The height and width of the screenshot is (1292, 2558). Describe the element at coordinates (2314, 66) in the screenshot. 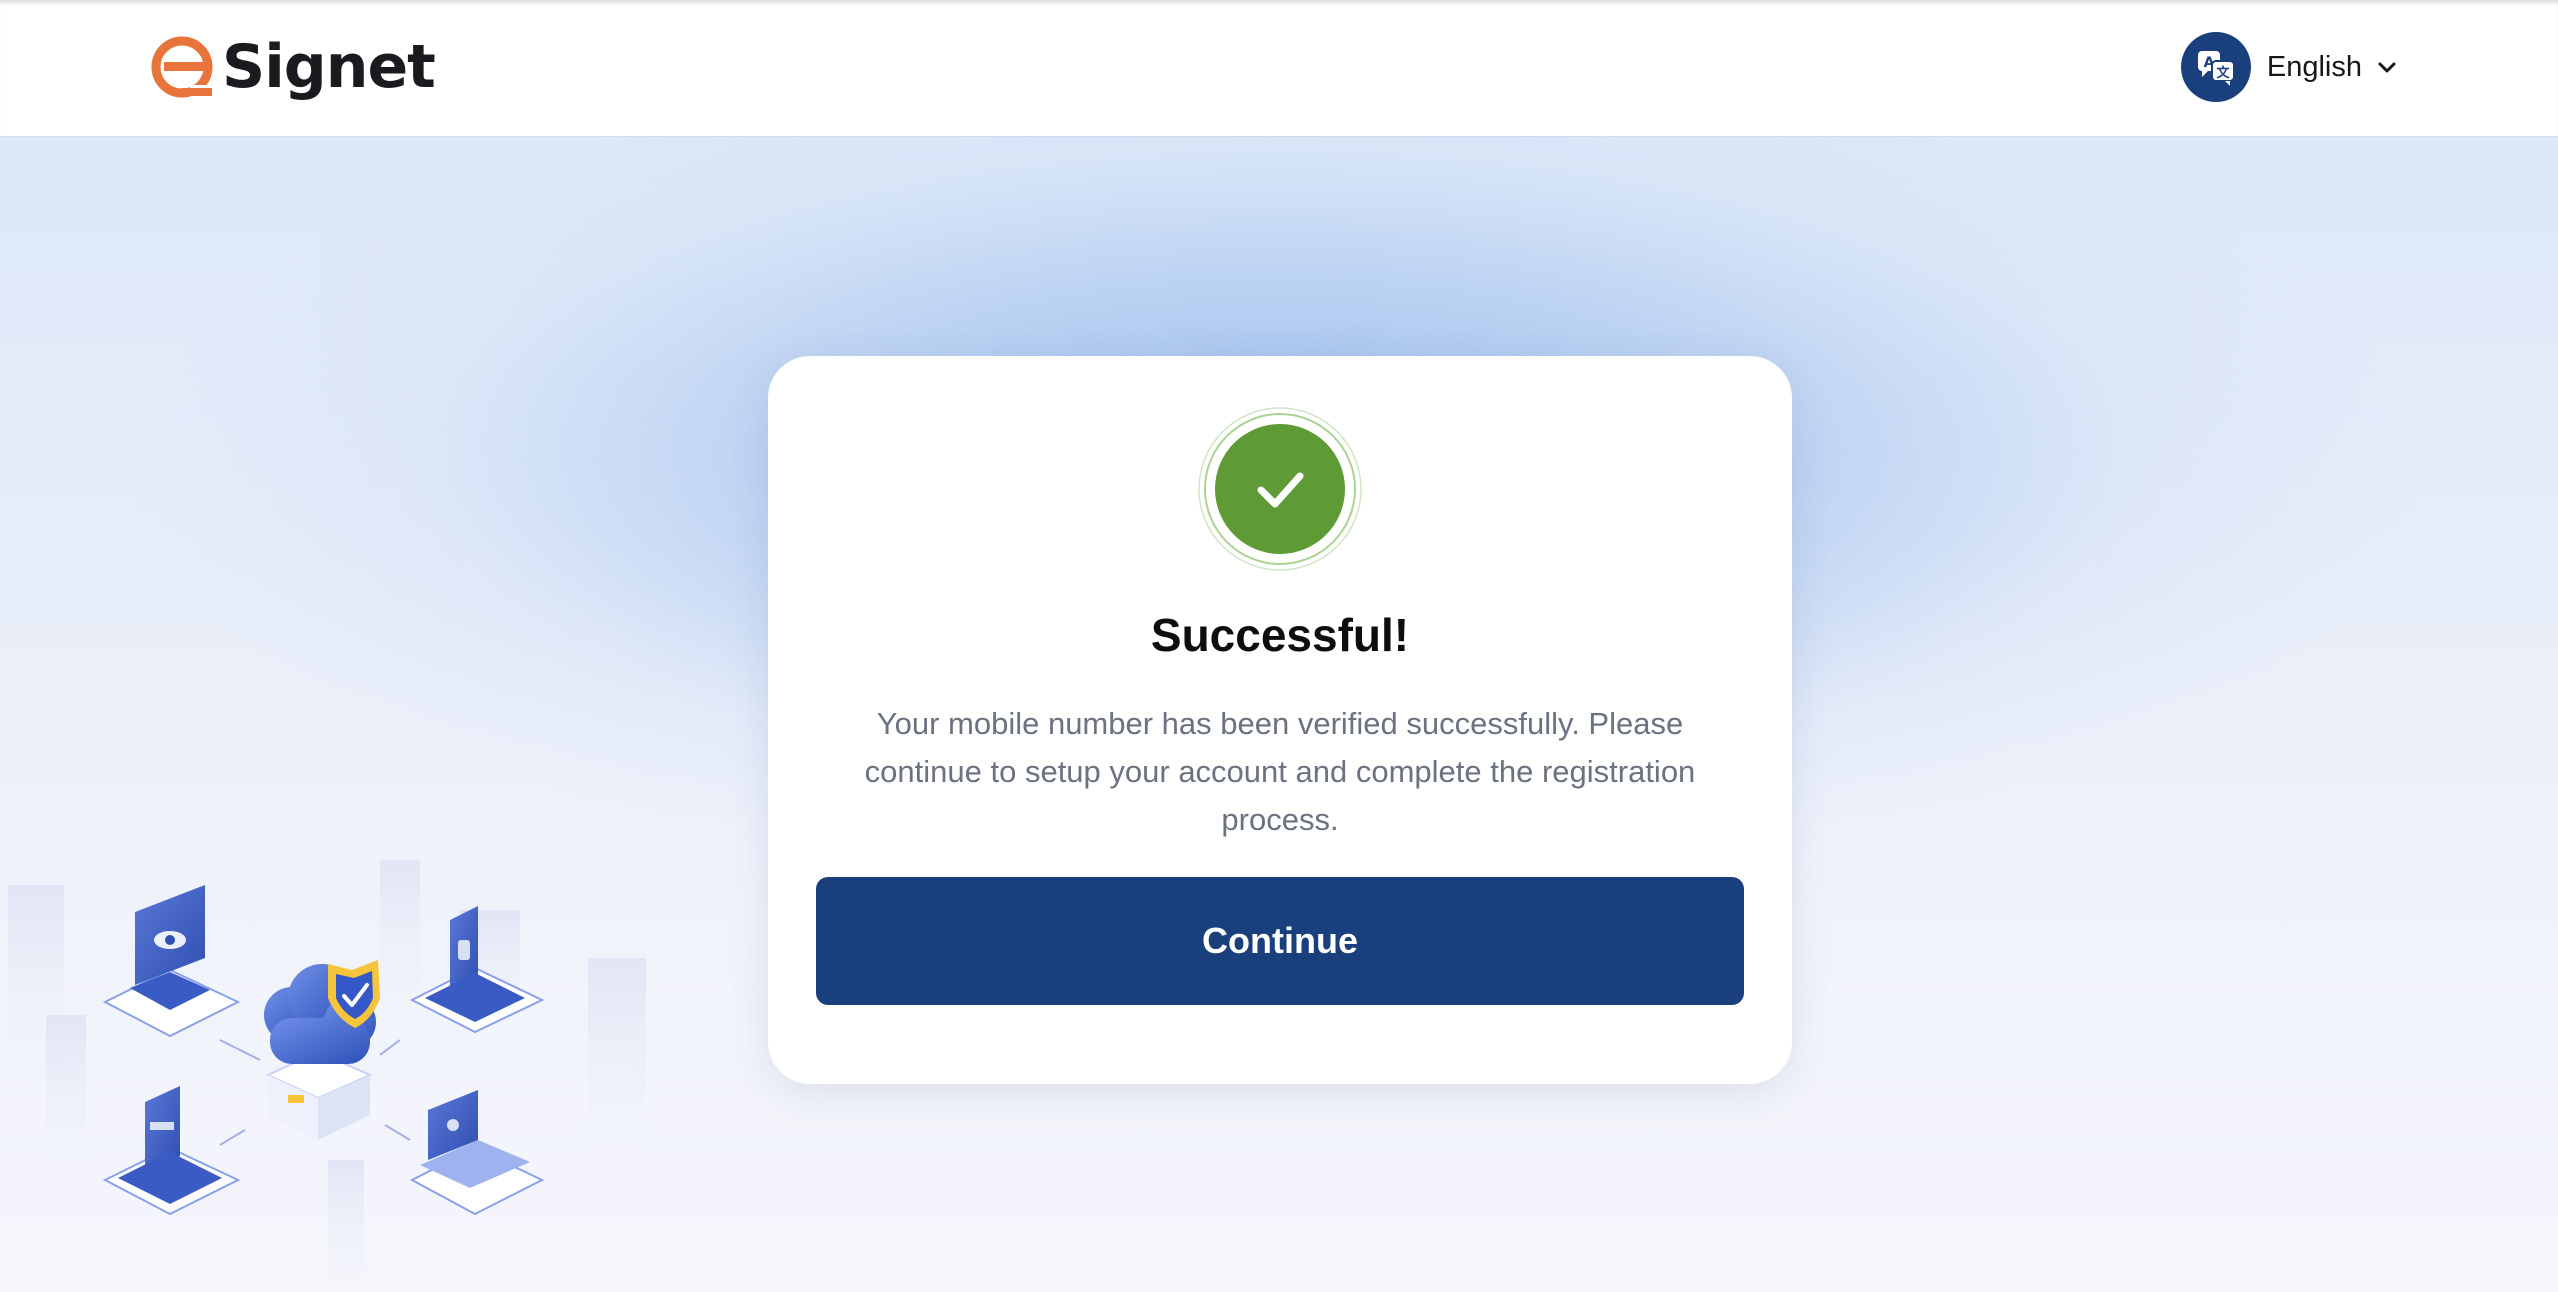

I see `language-label: English` at that location.